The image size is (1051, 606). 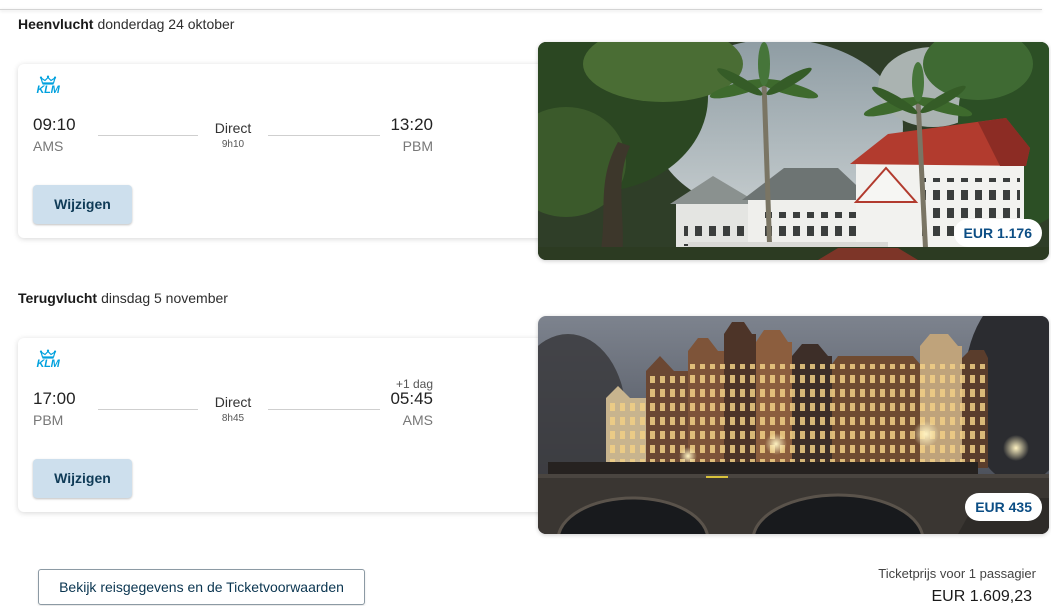 I want to click on return-section-label: Terugvlucht dinsdag 5 november, so click(x=123, y=298).